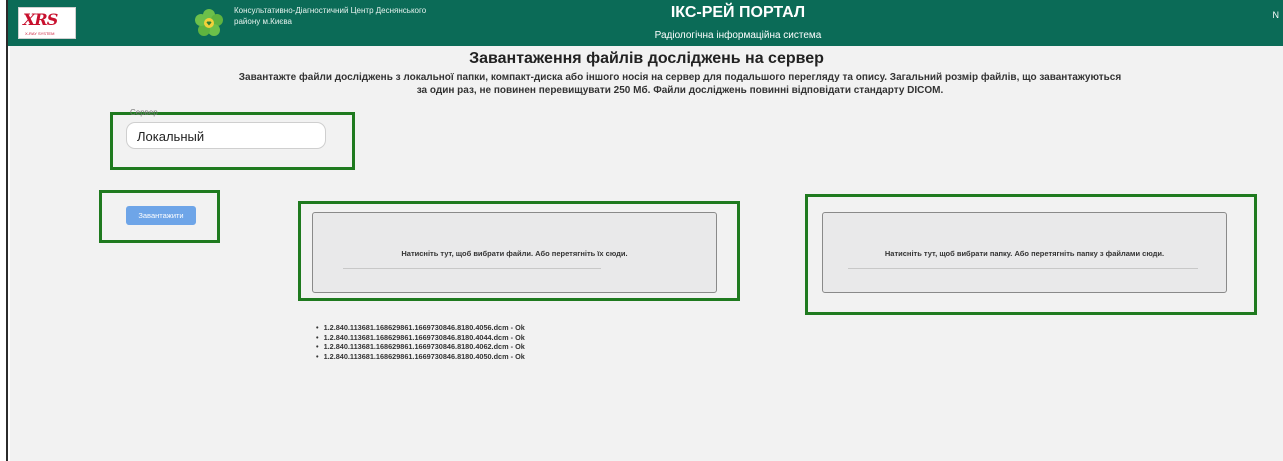  What do you see at coordinates (226, 135) in the screenshot?
I see `server-select: Локальный` at bounding box center [226, 135].